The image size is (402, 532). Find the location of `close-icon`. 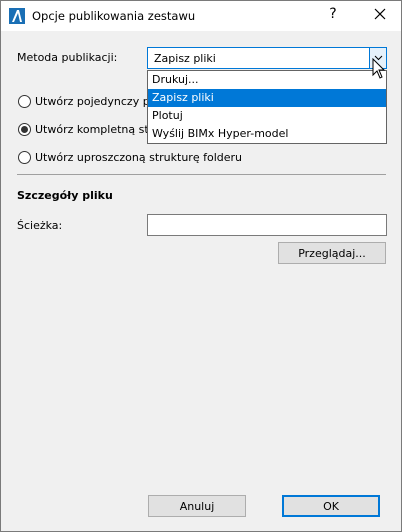

close-icon is located at coordinates (380, 14).